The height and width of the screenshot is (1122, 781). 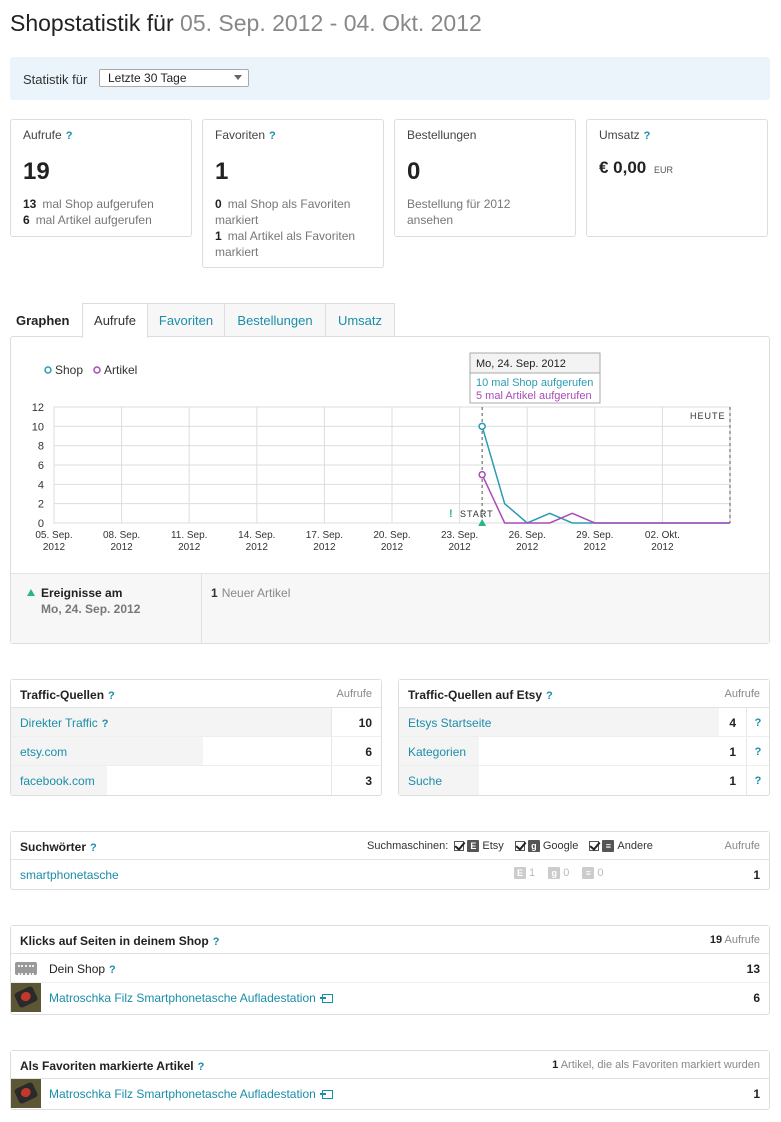 I want to click on table-title: Suchwörter?, so click(x=58, y=847).